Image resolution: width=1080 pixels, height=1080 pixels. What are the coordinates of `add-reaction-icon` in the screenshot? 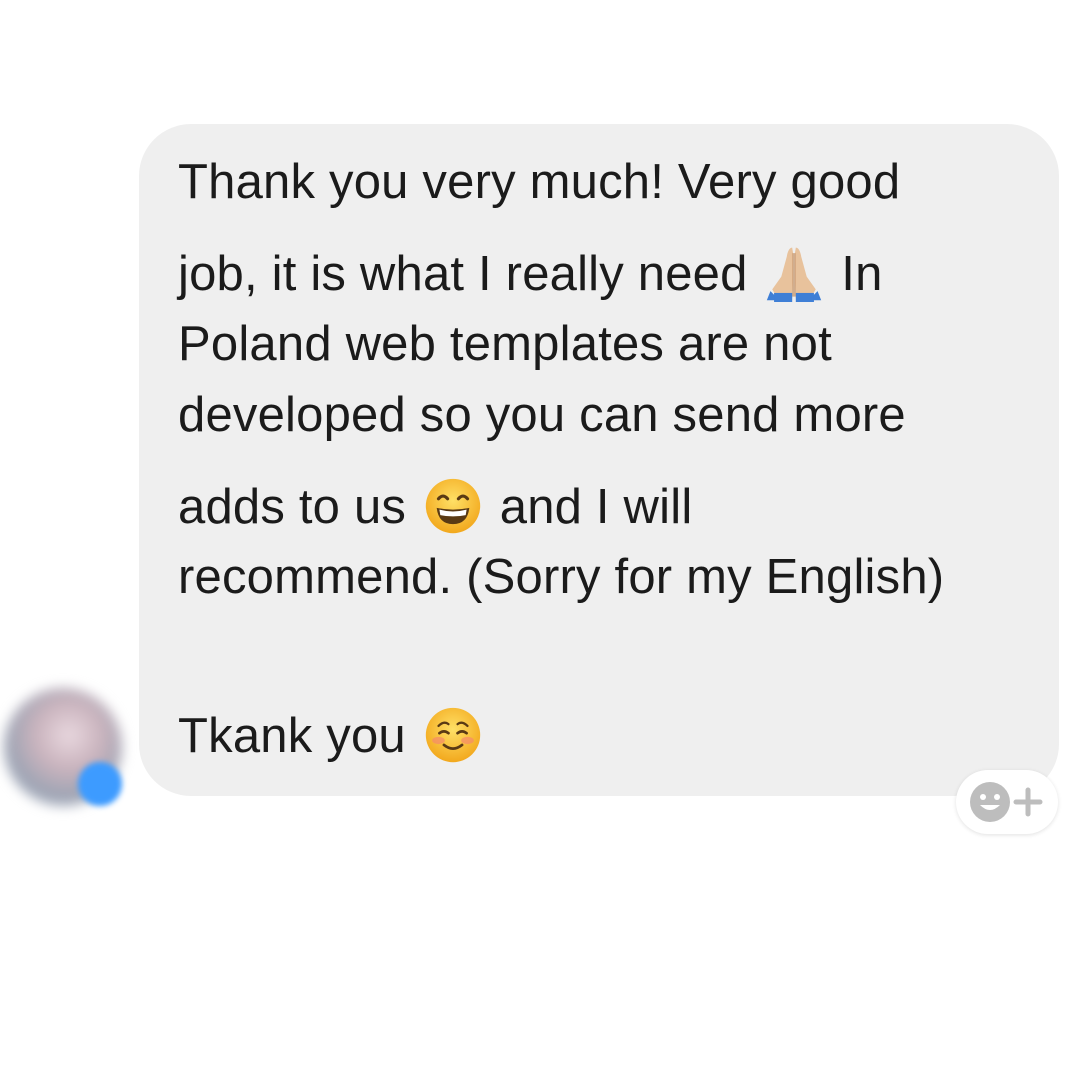 It's located at (1006, 802).